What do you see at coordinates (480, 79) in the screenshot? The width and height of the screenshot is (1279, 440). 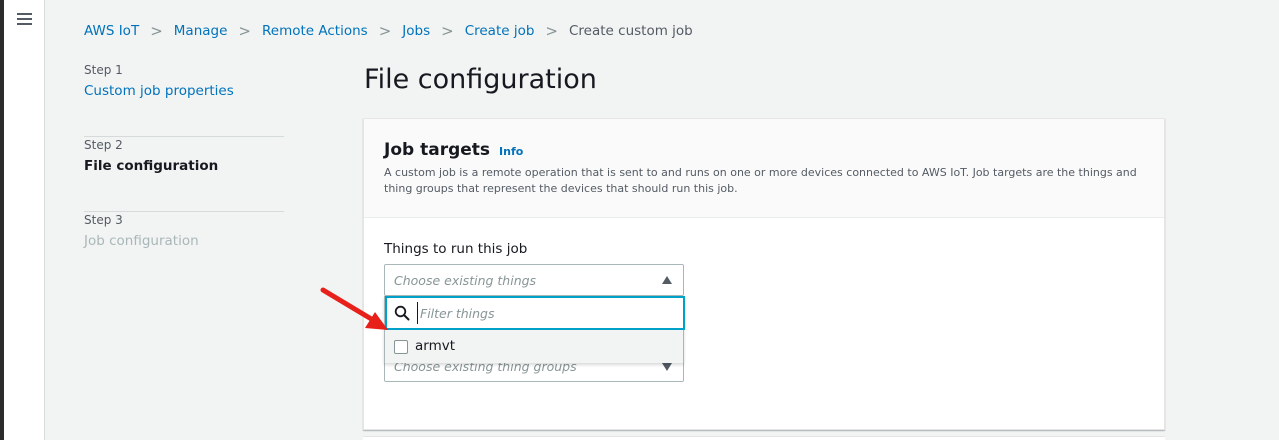 I see `page-title: File configuration` at bounding box center [480, 79].